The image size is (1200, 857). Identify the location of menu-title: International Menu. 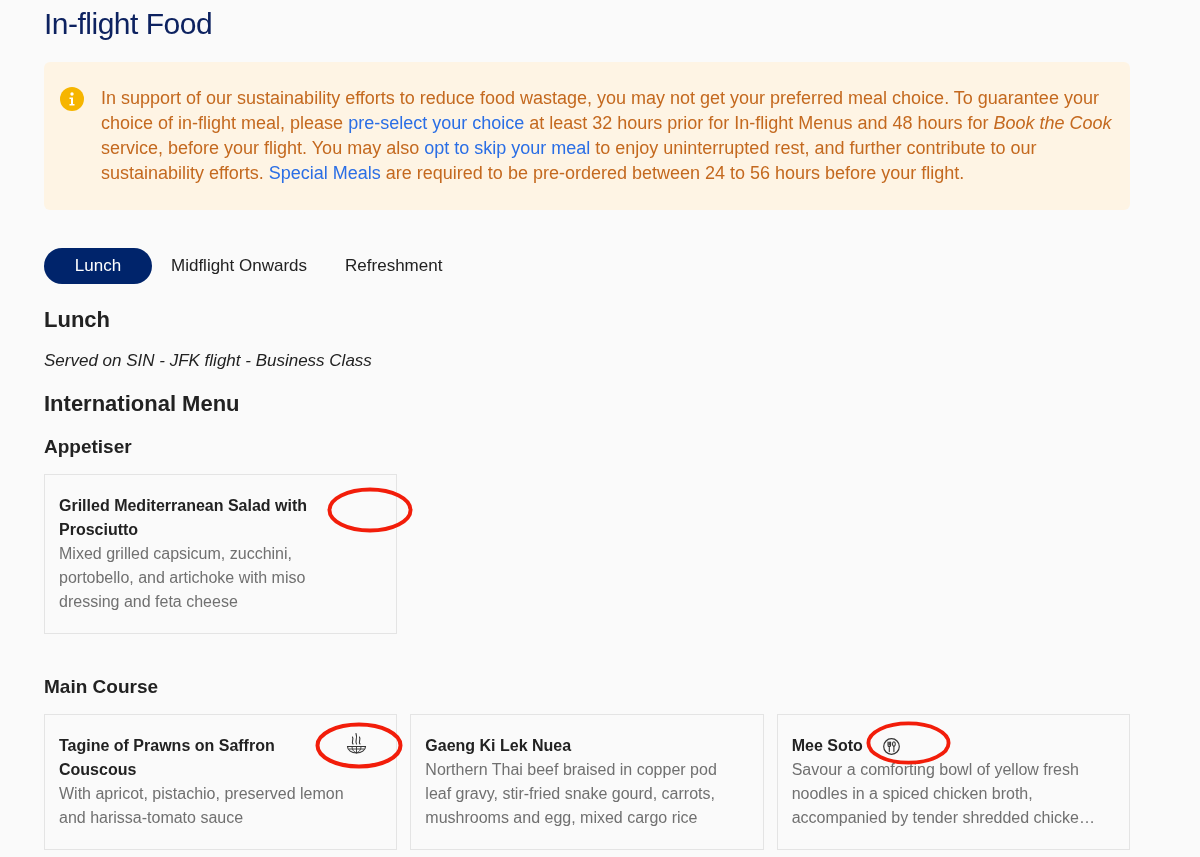
(142, 404).